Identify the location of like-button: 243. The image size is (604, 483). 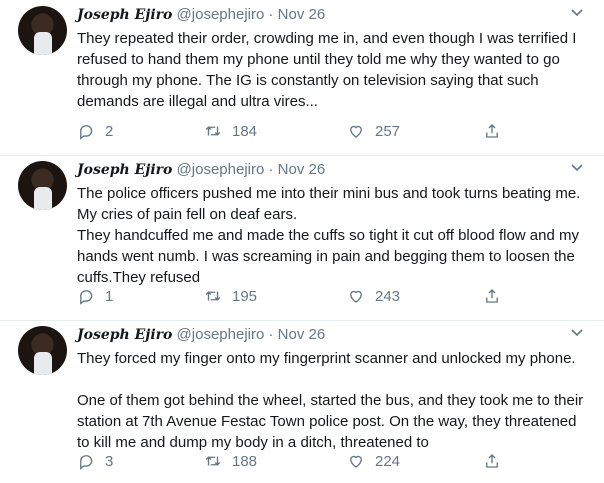
(373, 296).